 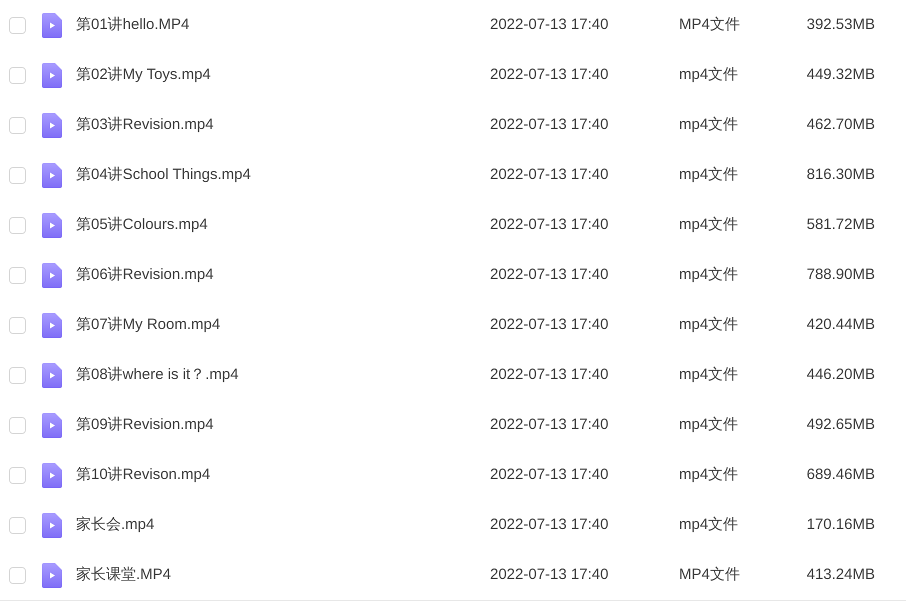 What do you see at coordinates (276, 375) in the screenshot?
I see `file-name: 第08讲where is it？.mp4` at bounding box center [276, 375].